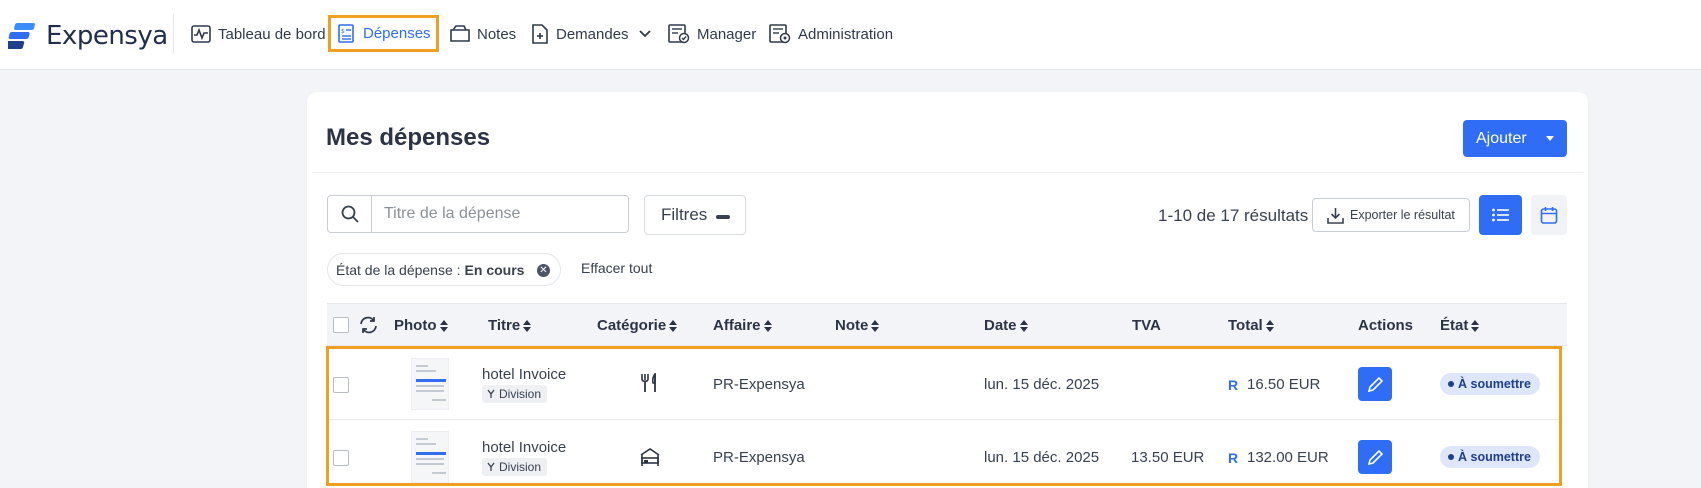 This screenshot has height=488, width=1701. Describe the element at coordinates (852, 325) in the screenshot. I see `column-label: Note` at that location.